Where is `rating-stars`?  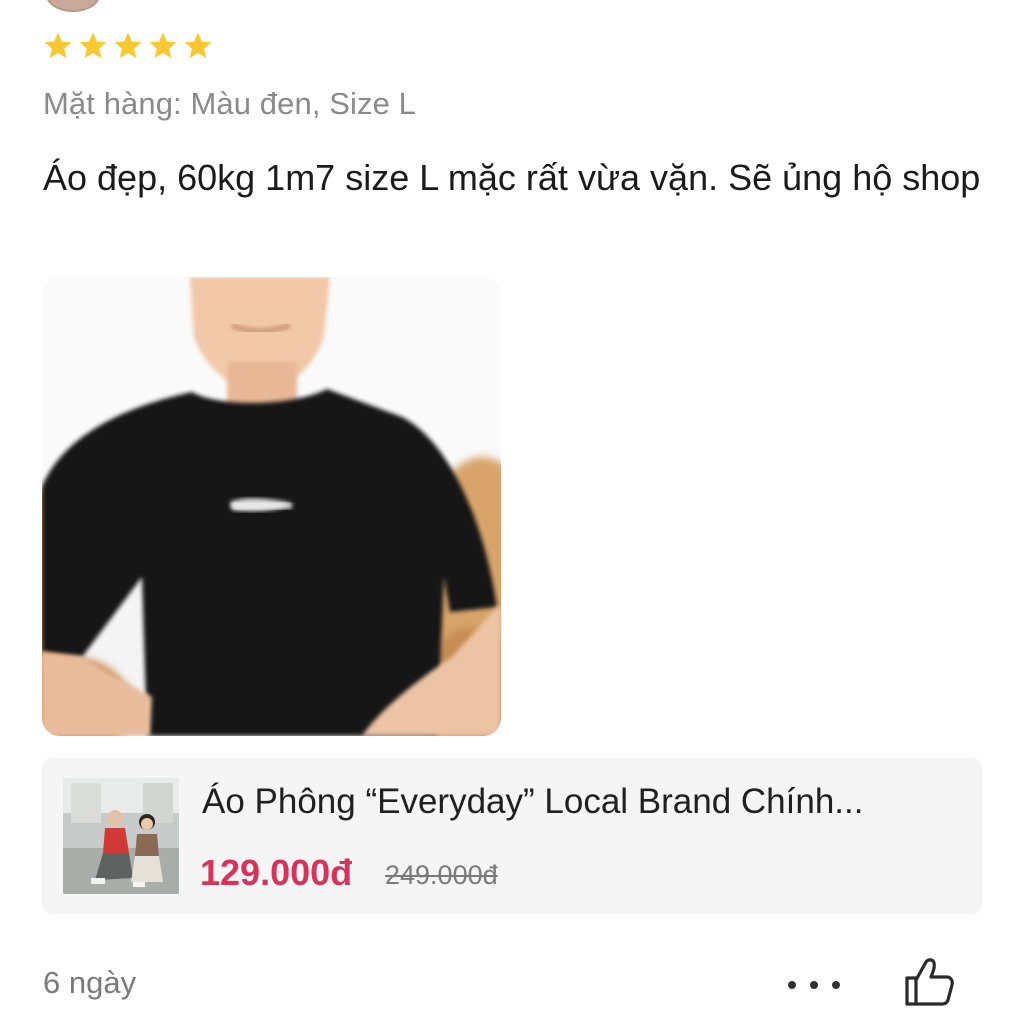 rating-stars is located at coordinates (128, 46).